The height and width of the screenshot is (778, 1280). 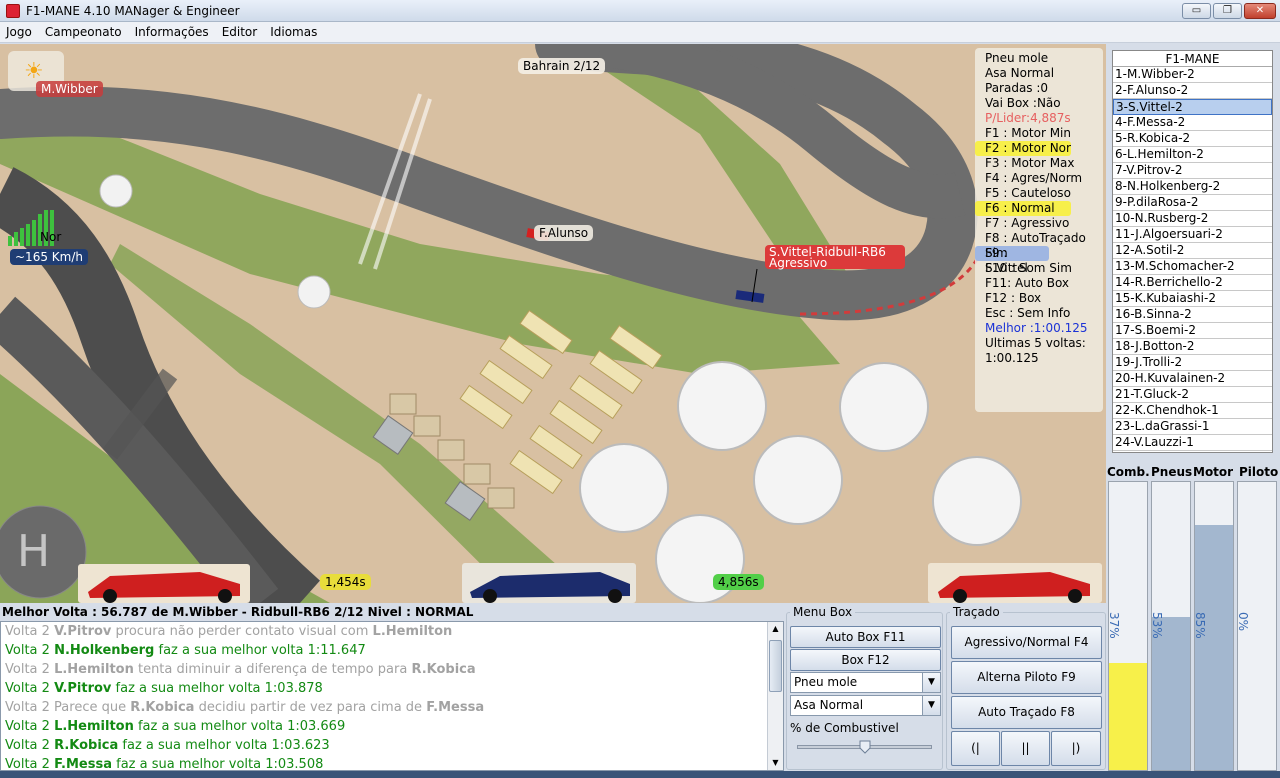 What do you see at coordinates (1017, 88) in the screenshot?
I see `info-stops: Paradas :0` at bounding box center [1017, 88].